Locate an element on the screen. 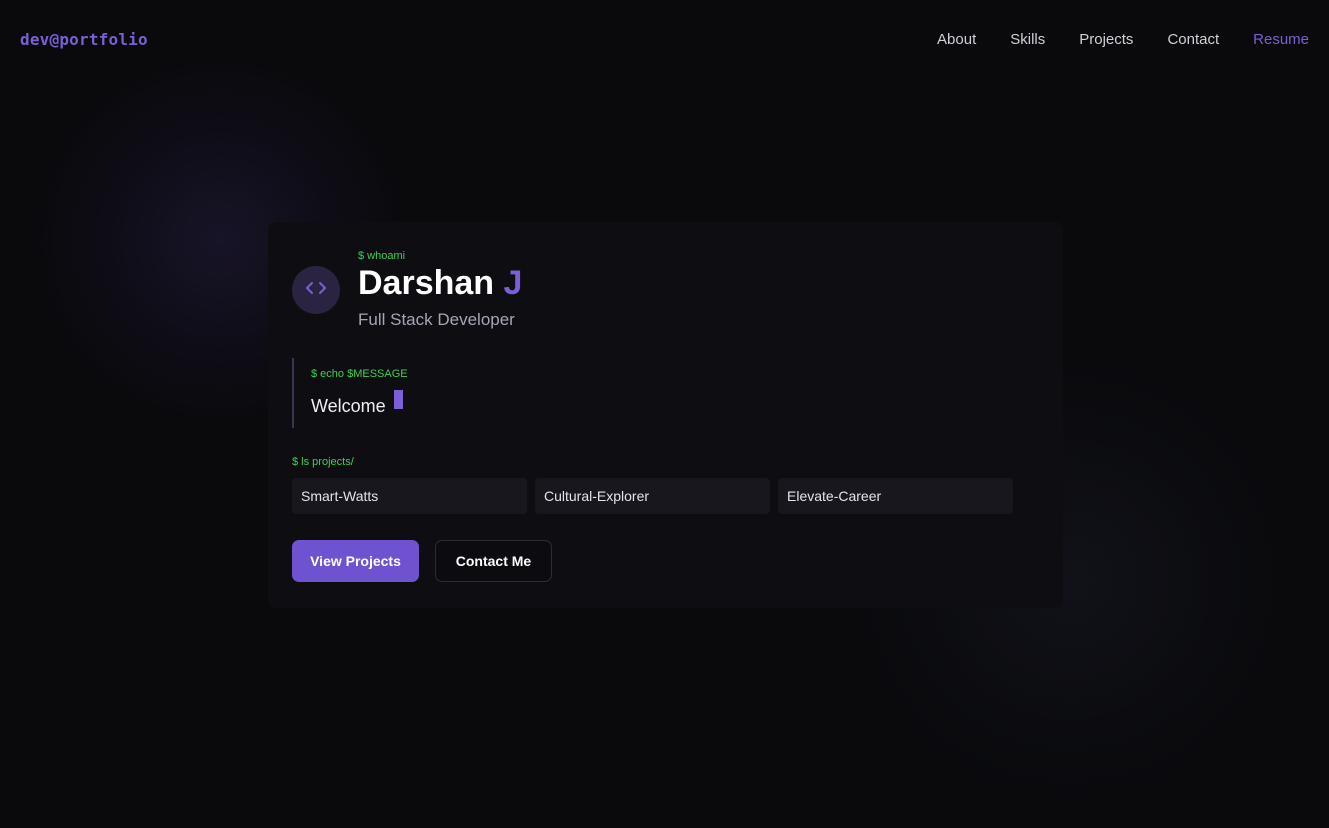  page-title: Darshan J is located at coordinates (440, 283).